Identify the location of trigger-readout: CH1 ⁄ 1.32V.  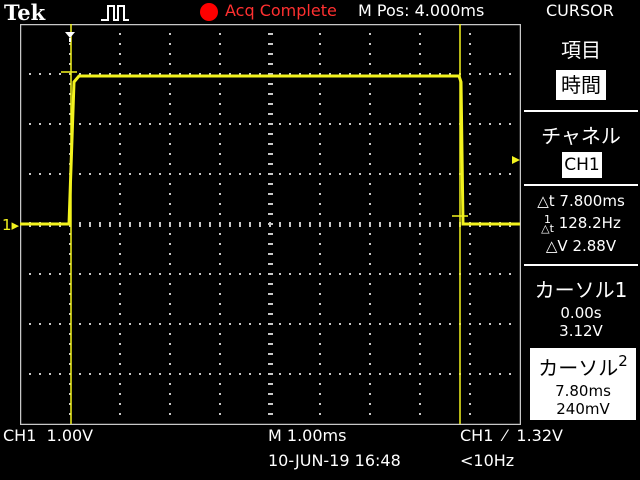
(511, 435).